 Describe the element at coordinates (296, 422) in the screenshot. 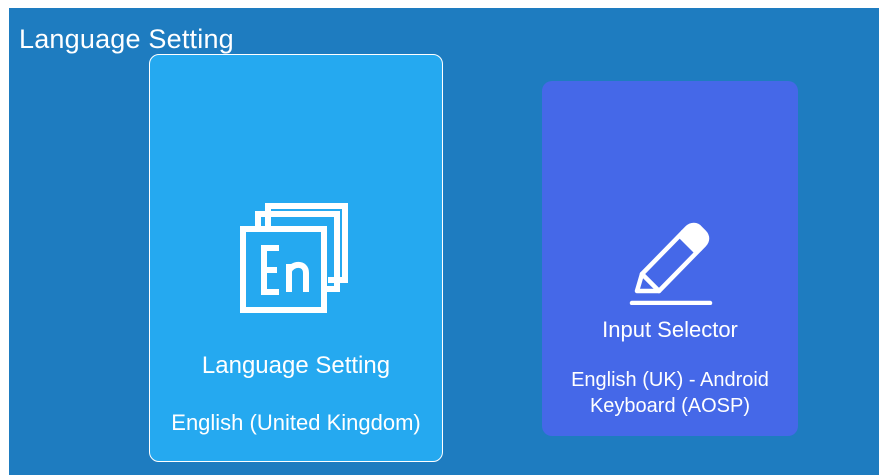

I see `card-subtitle: English (United Kingdom)` at that location.